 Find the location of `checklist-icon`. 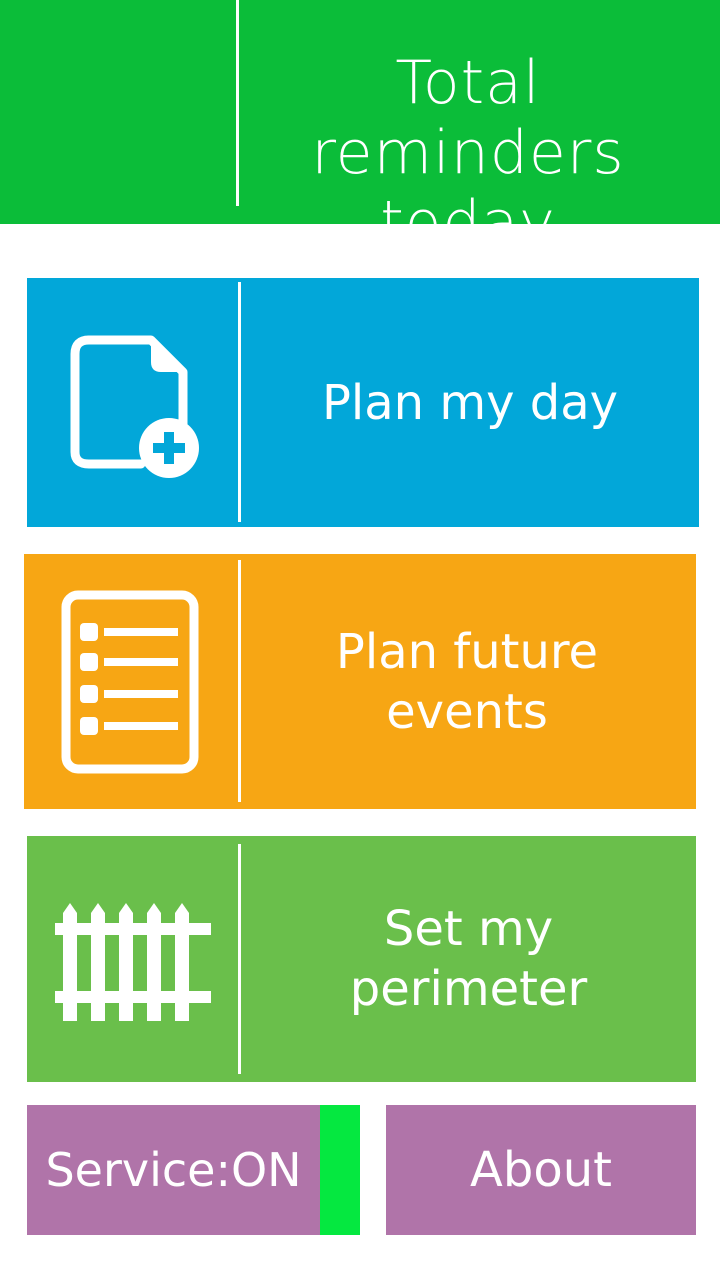

checklist-icon is located at coordinates (130, 681).